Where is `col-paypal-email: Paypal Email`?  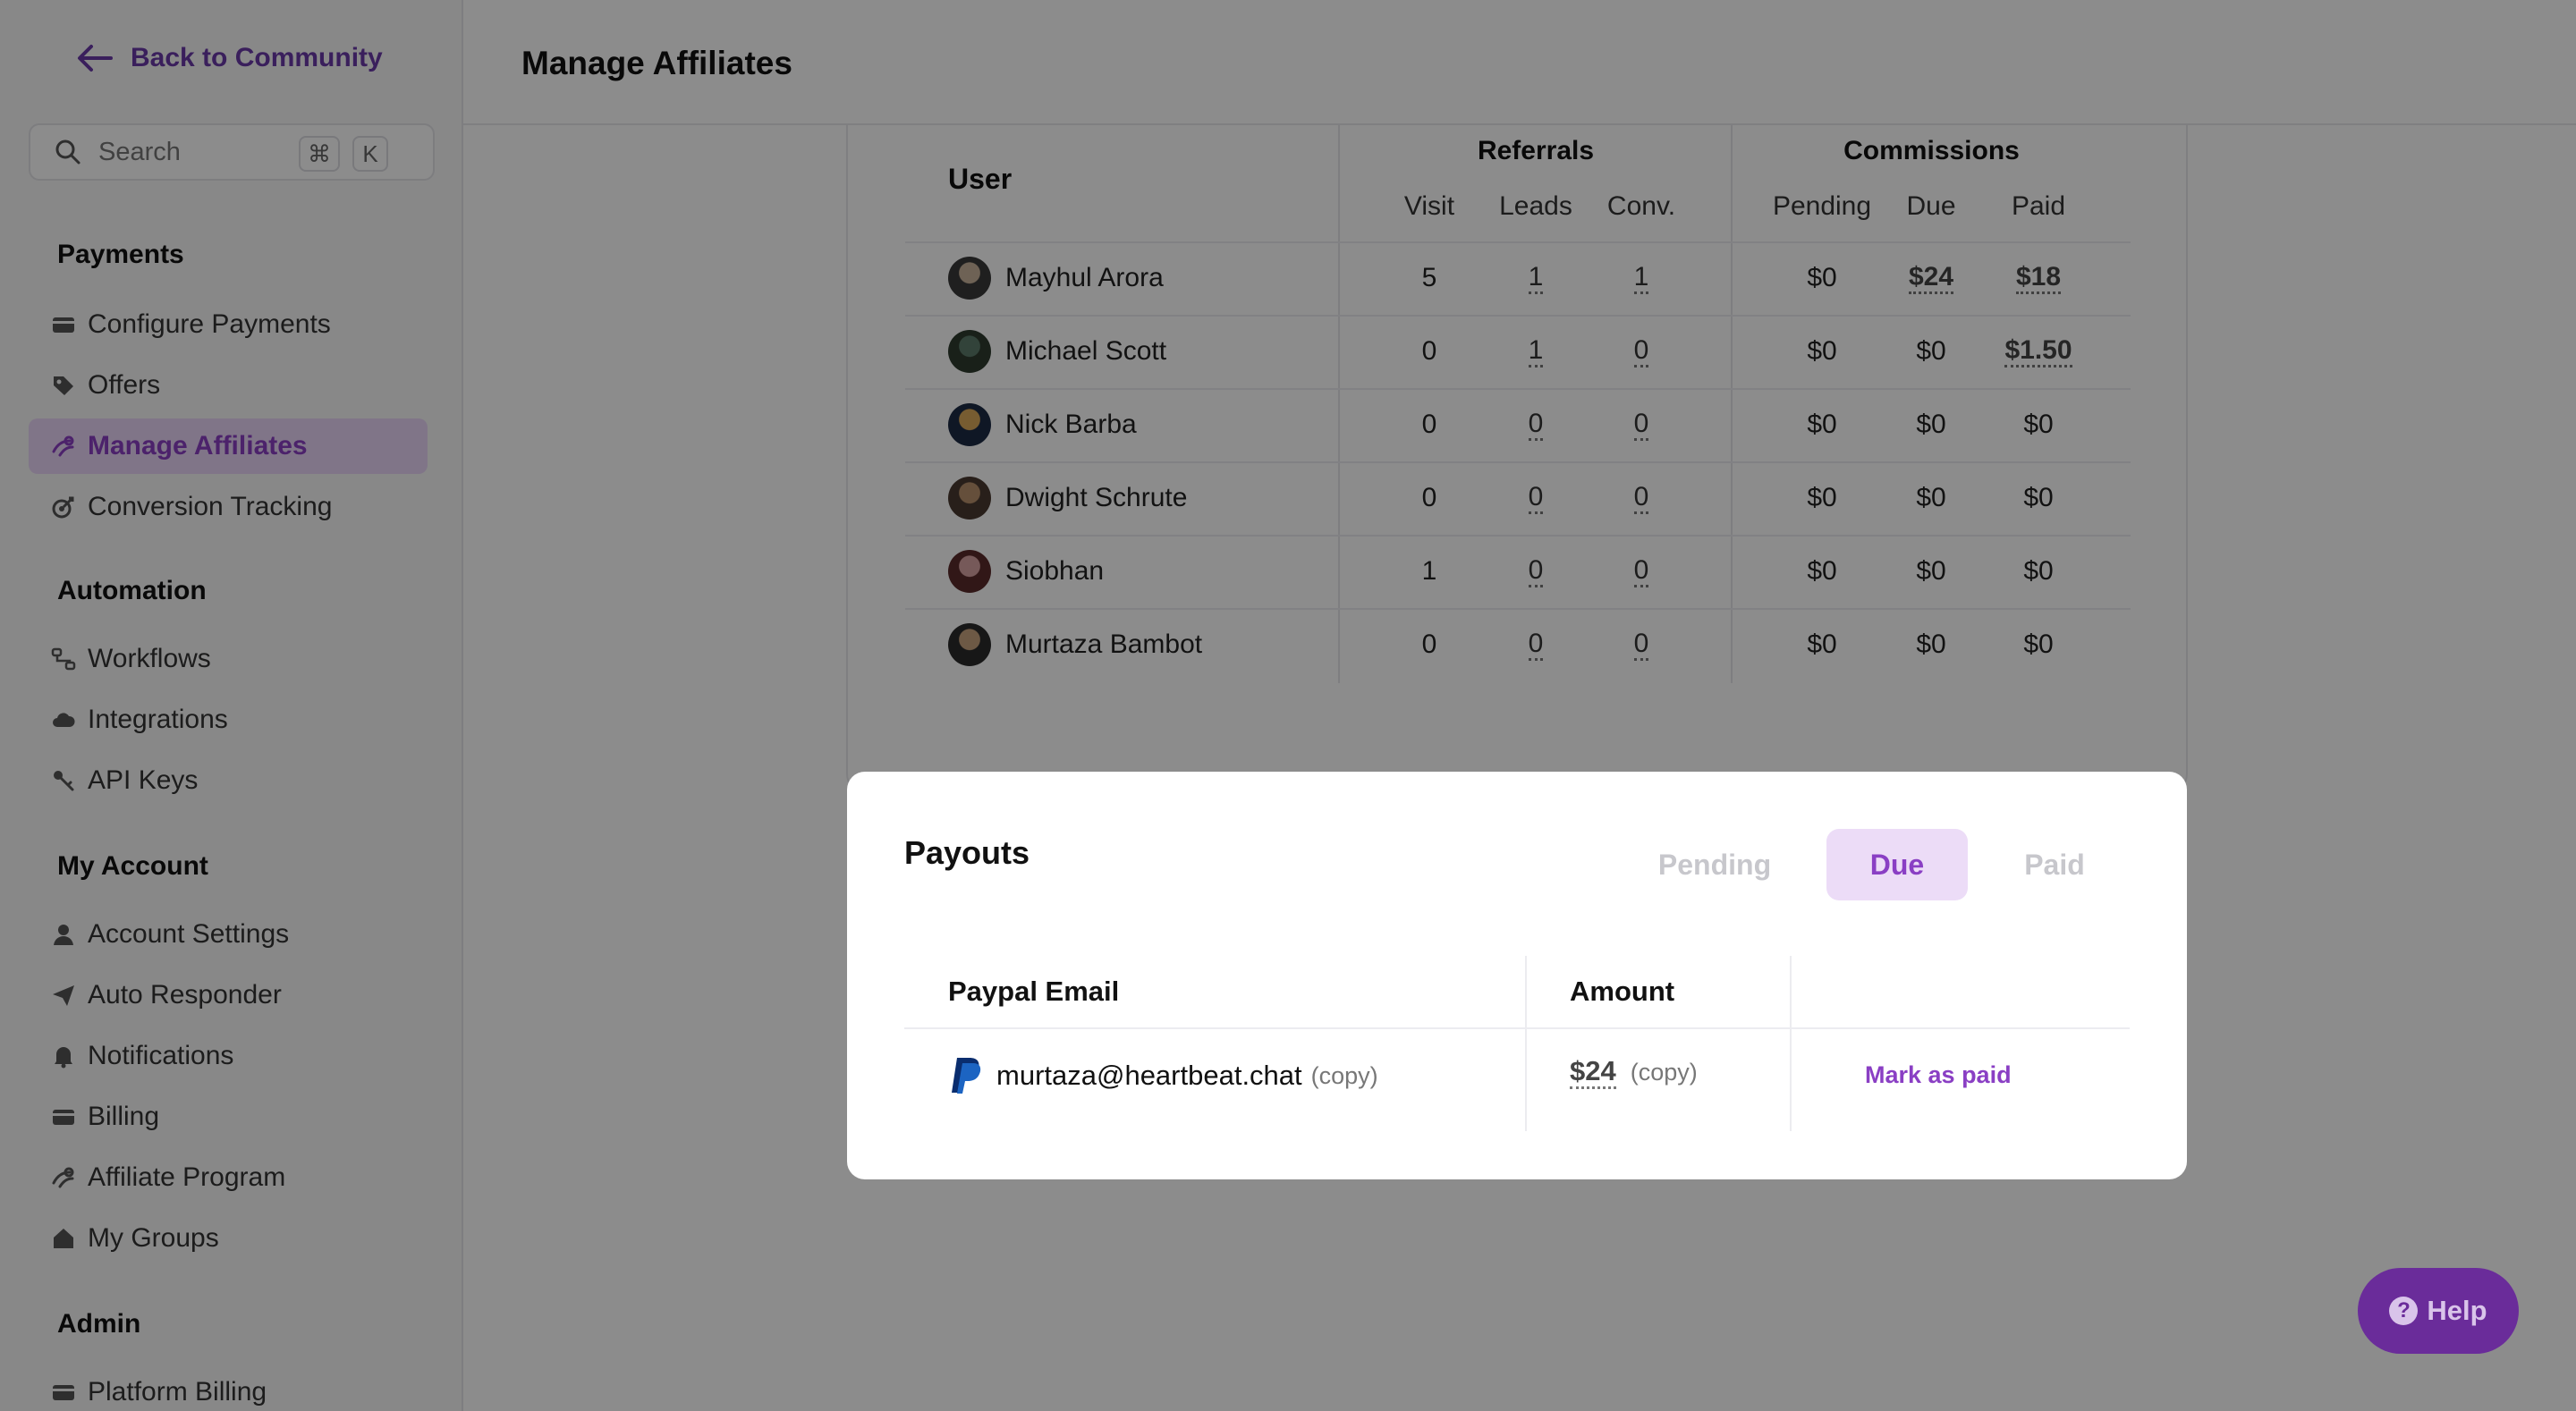 col-paypal-email: Paypal Email is located at coordinates (1034, 992).